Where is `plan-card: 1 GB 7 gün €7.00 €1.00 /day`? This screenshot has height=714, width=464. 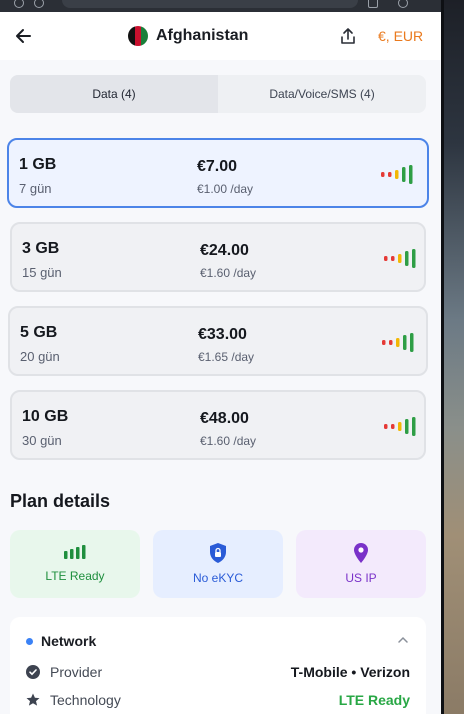 plan-card: 1 GB 7 gün €7.00 €1.00 /day is located at coordinates (218, 173).